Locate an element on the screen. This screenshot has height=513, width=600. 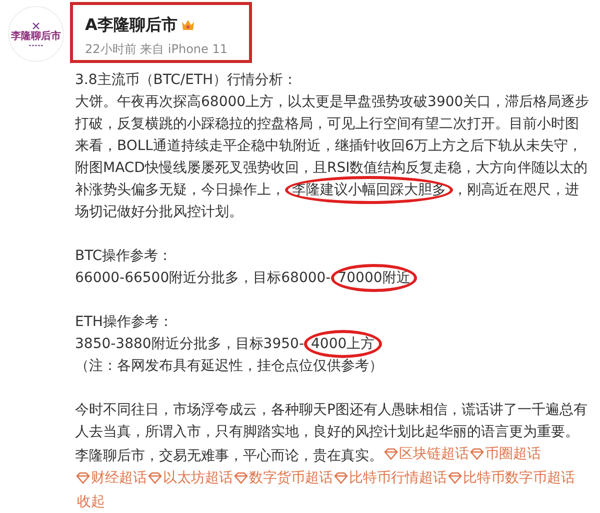
post-paragraph: 66000-66500附近分批多，目标68000- 70000附近 is located at coordinates (332, 278).